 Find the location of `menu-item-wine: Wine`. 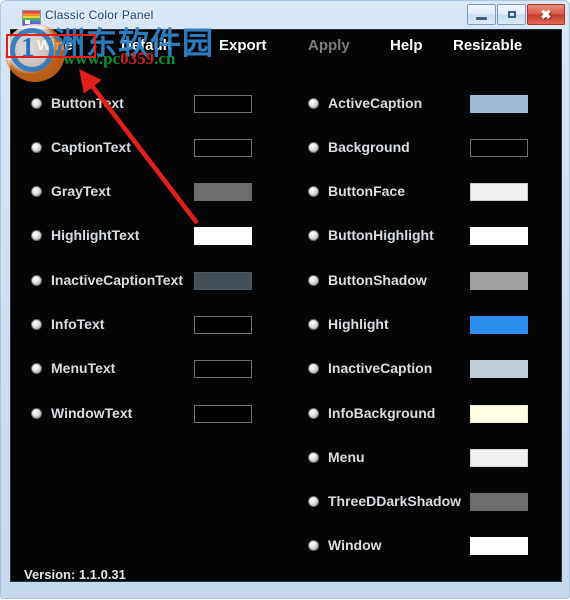

menu-item-wine: Wine is located at coordinates (55, 46).